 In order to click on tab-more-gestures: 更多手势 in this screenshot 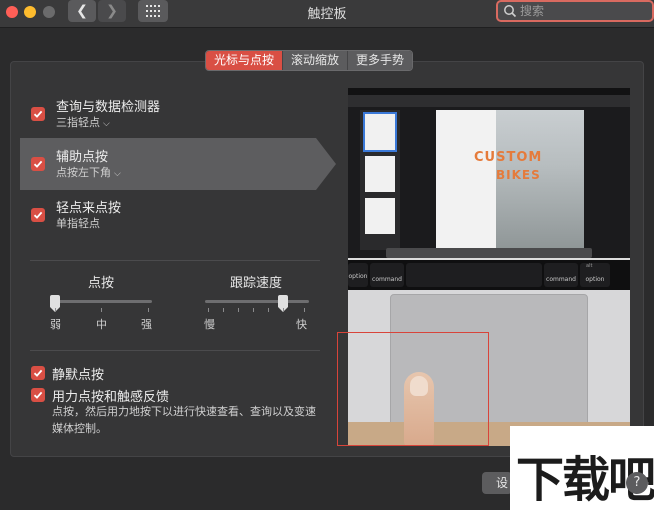, I will do `click(380, 60)`.